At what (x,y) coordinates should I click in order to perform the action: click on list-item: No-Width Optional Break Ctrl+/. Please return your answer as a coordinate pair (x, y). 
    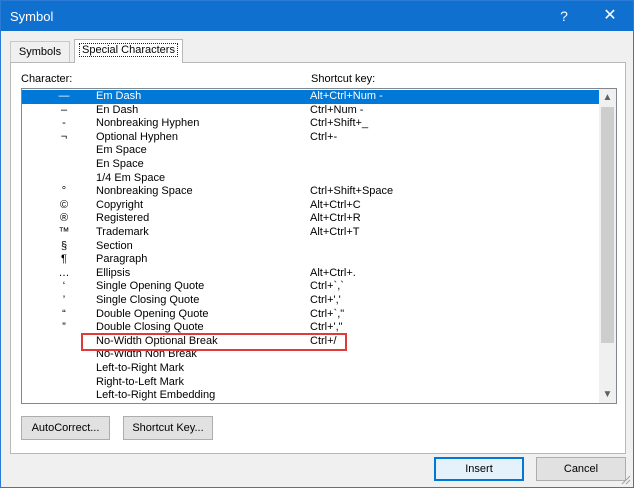
    Looking at the image, I should click on (310, 342).